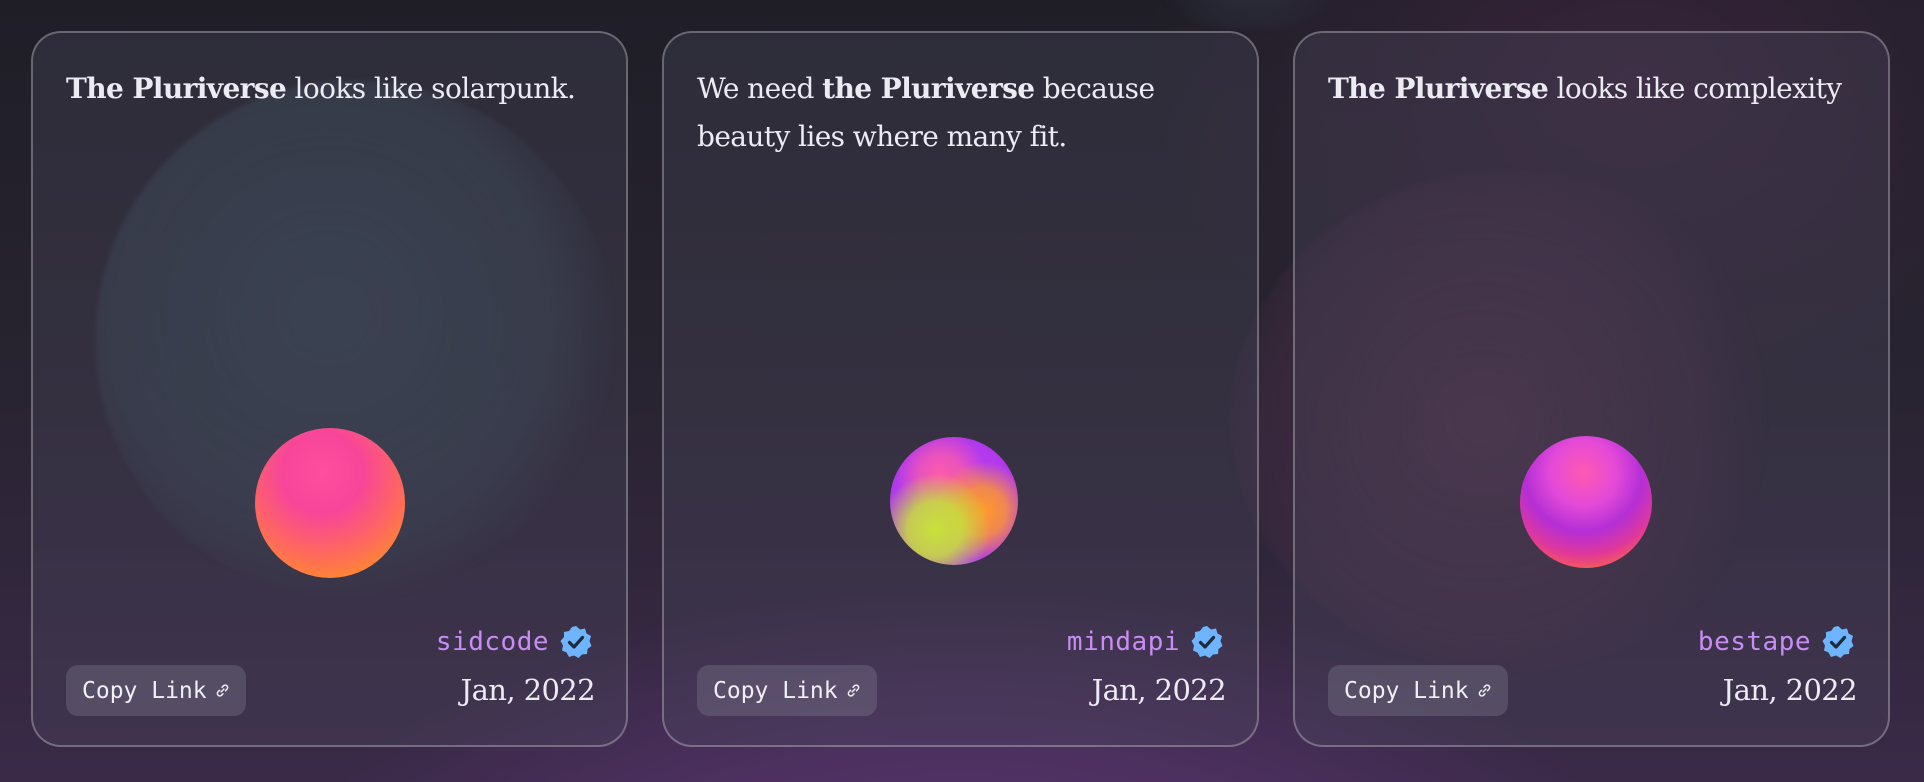 The width and height of the screenshot is (1924, 782). I want to click on author: sidcode, so click(514, 642).